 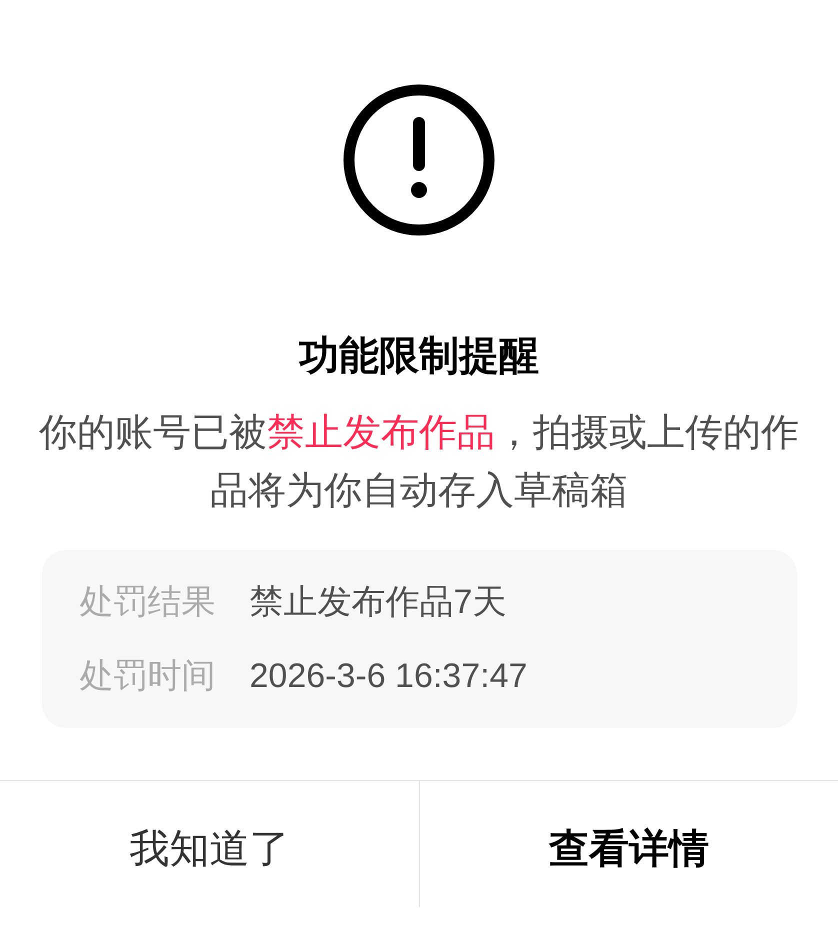 I want to click on detail-value: 2026-3-6 16:37:47, so click(x=389, y=676).